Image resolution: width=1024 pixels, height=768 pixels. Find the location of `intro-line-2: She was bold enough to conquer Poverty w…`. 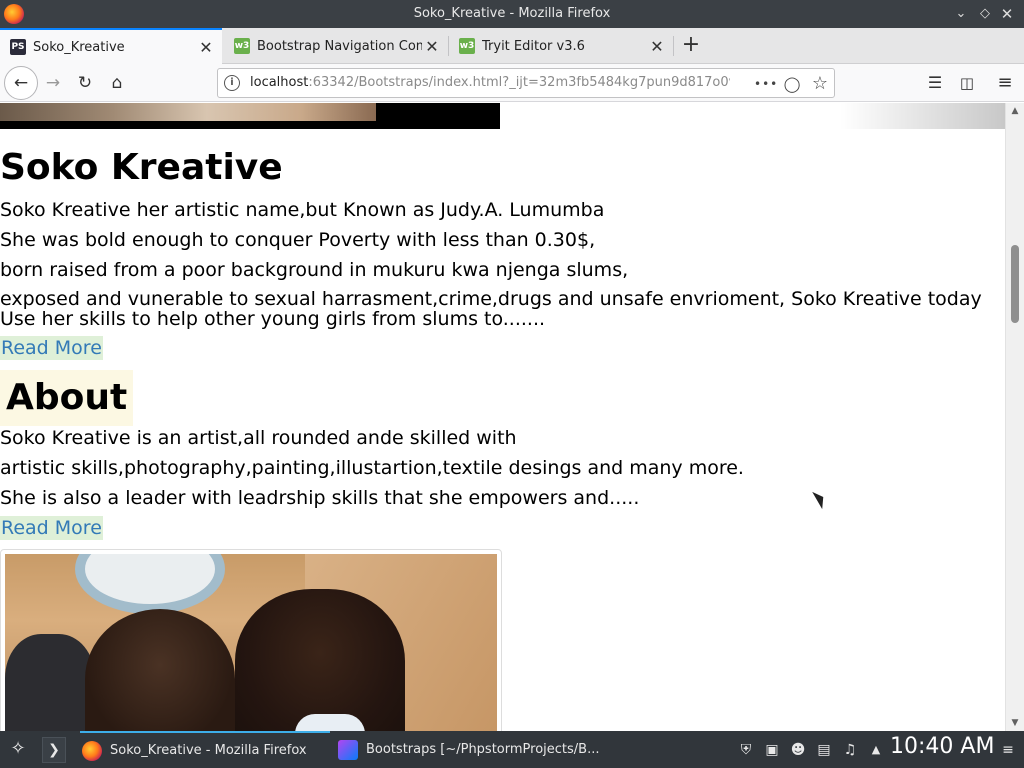

intro-line-2: She was bold enough to conquer Poverty w… is located at coordinates (298, 240).